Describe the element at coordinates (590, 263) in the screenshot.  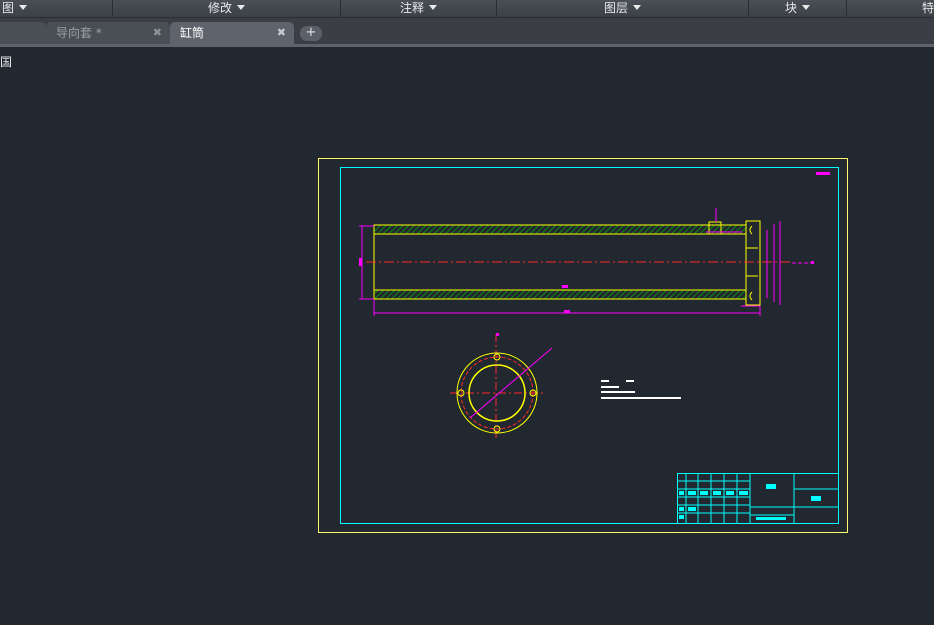
I see `cylinder-section-view` at that location.